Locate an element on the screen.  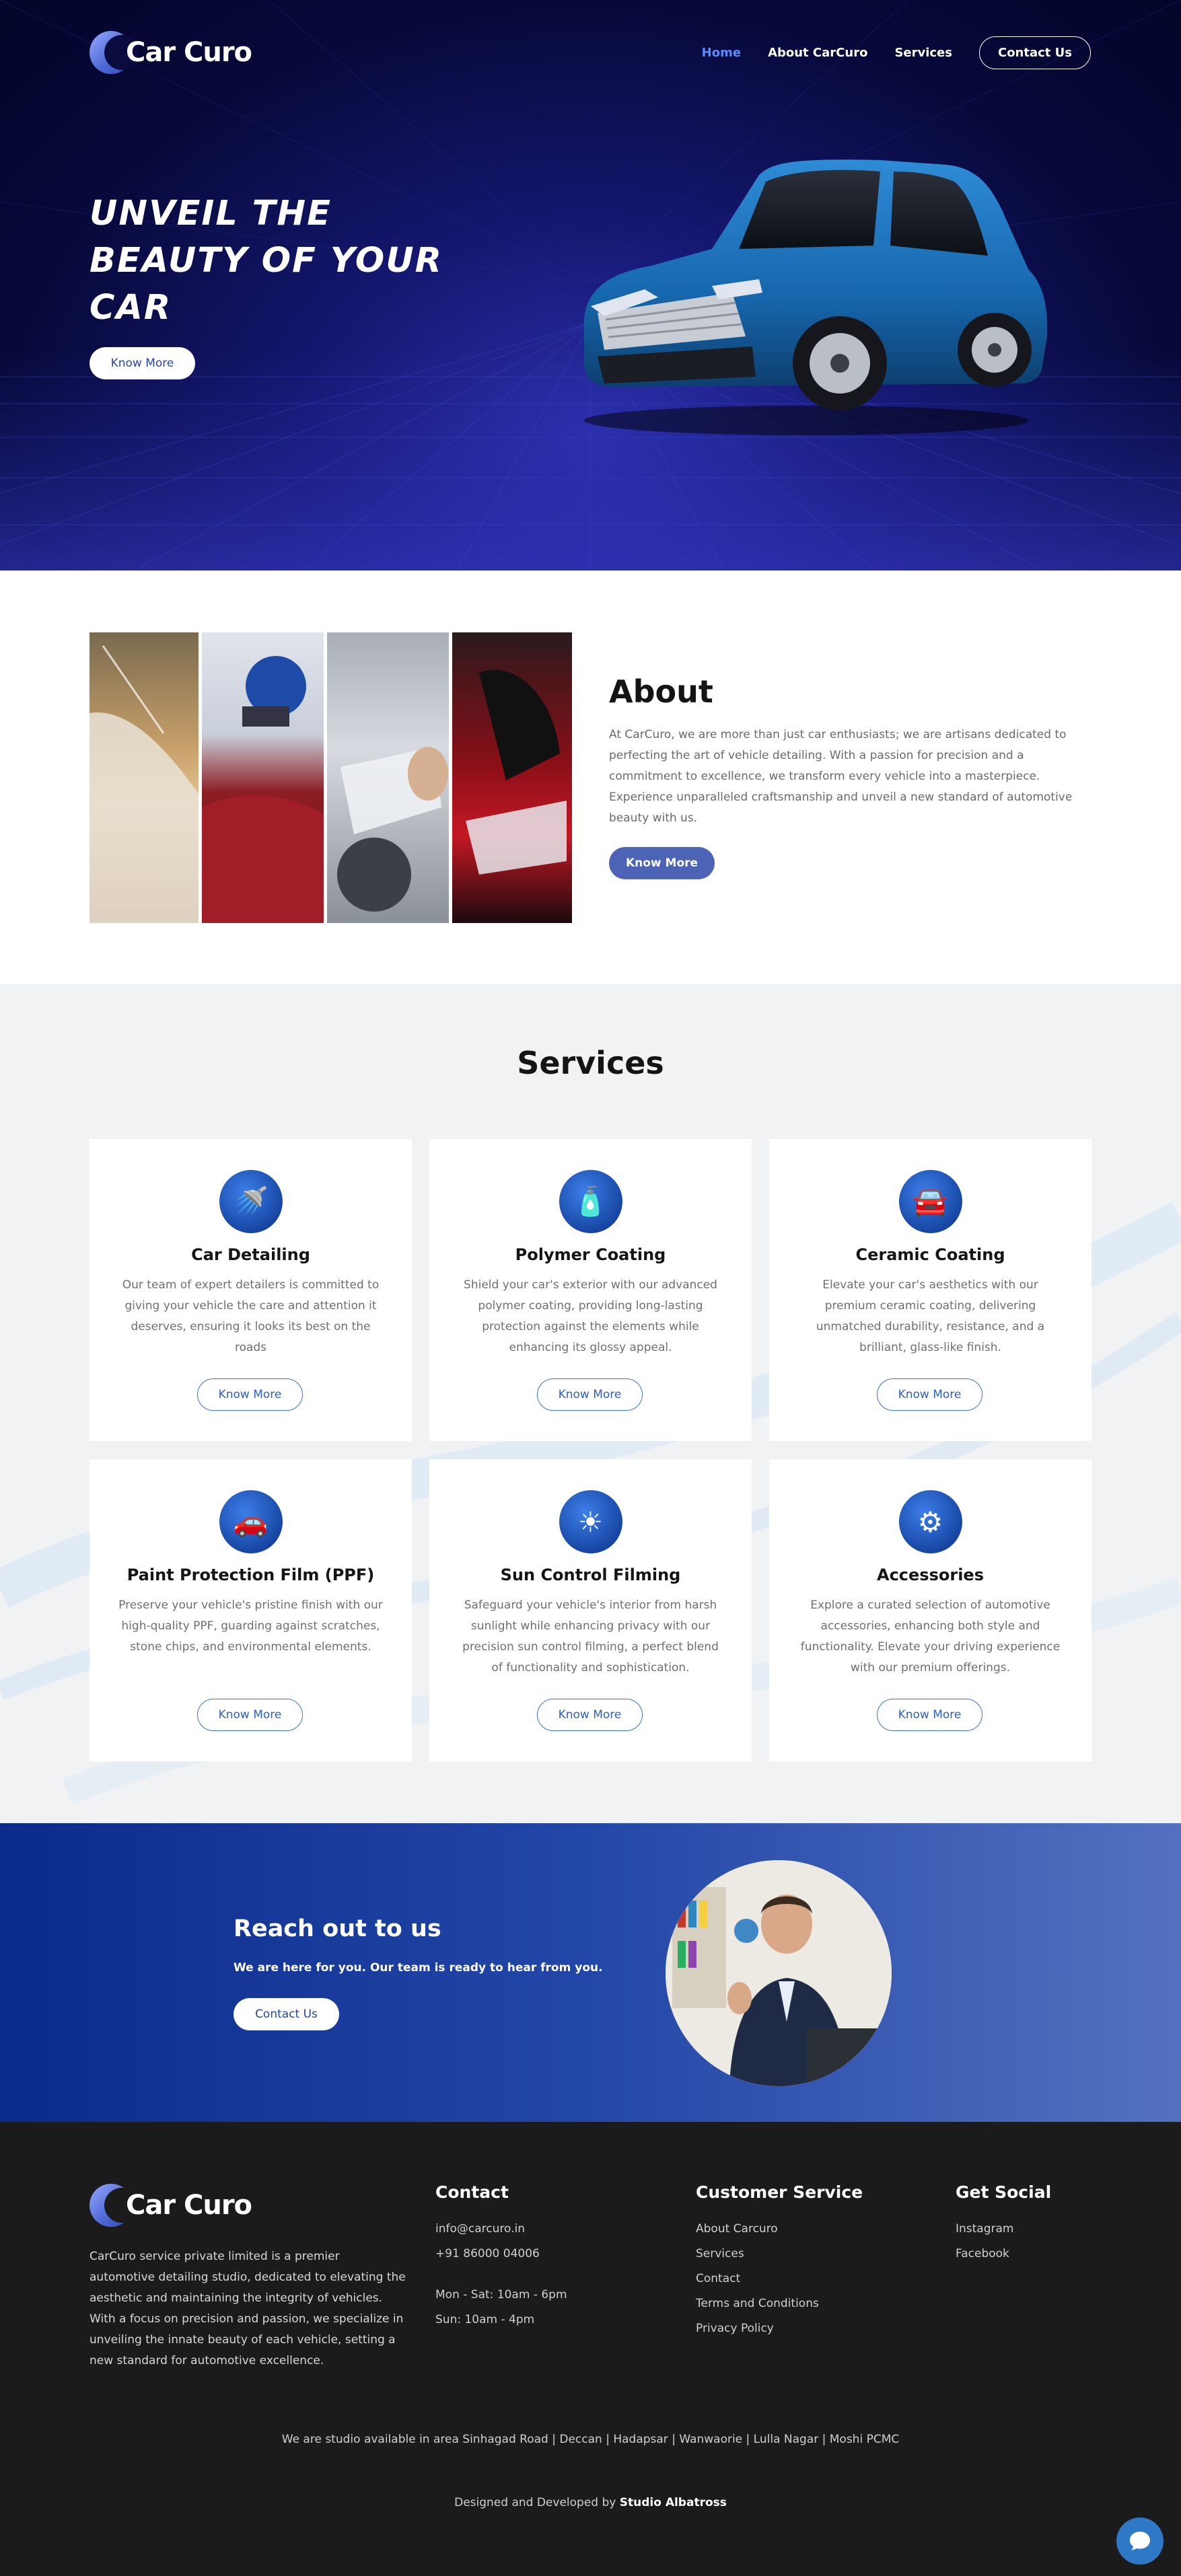
nav-contact-button: Contact Us is located at coordinates (1034, 52).